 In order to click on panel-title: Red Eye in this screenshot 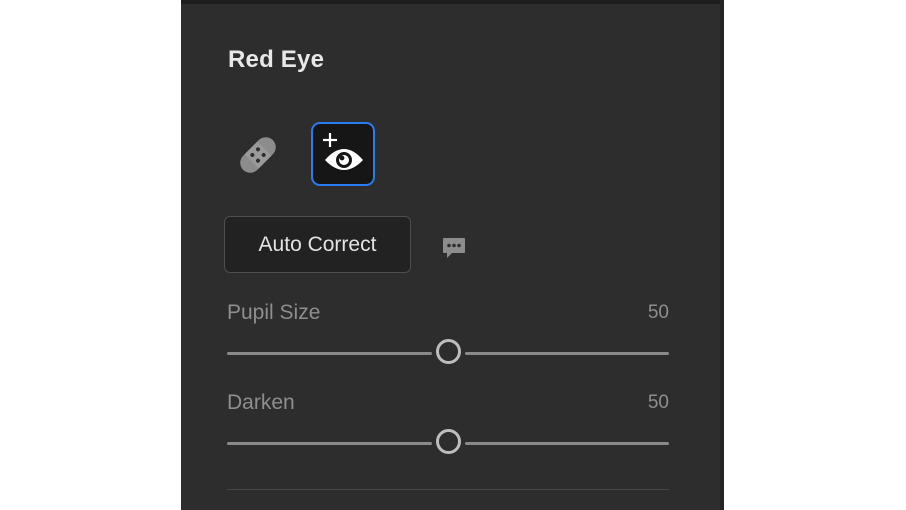, I will do `click(276, 59)`.